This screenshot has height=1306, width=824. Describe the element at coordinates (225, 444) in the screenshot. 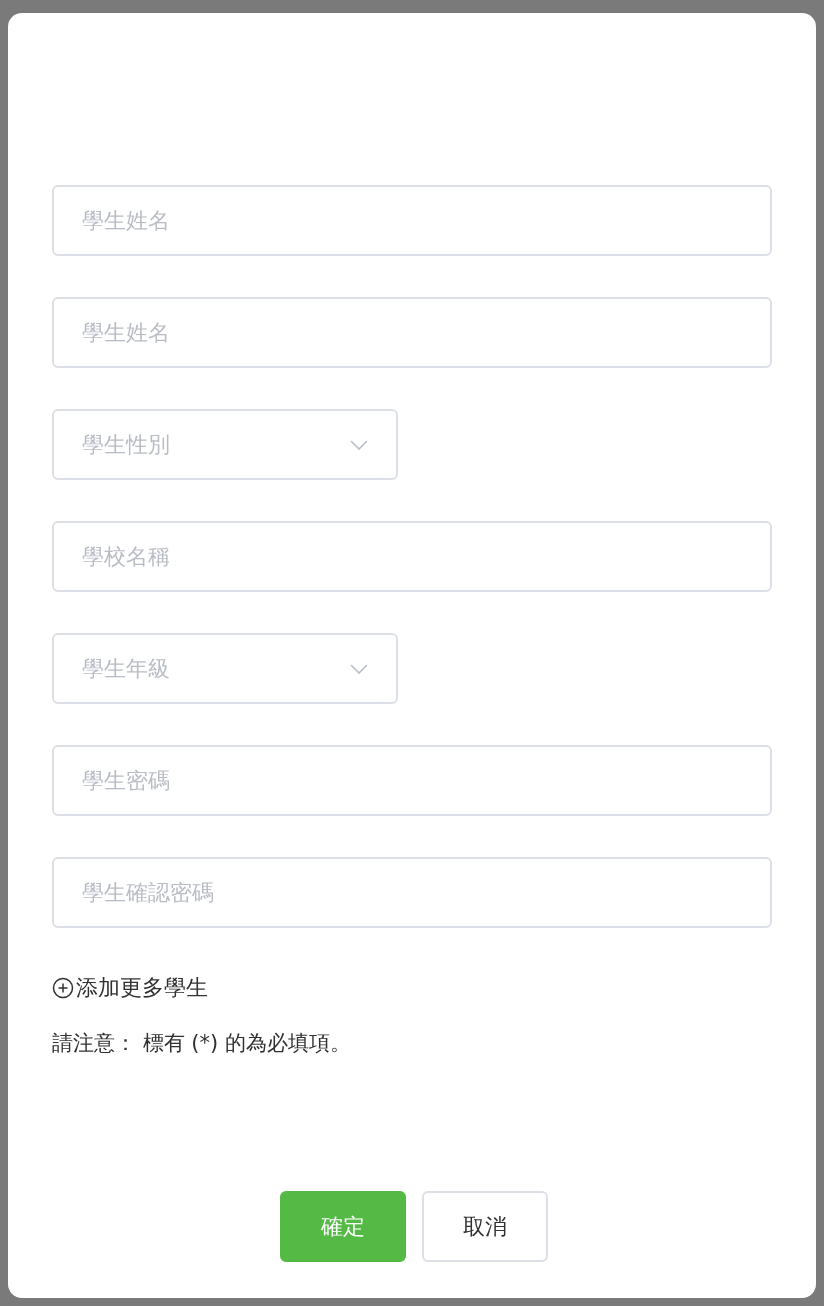

I see `dropdown-field: 學生性別` at that location.